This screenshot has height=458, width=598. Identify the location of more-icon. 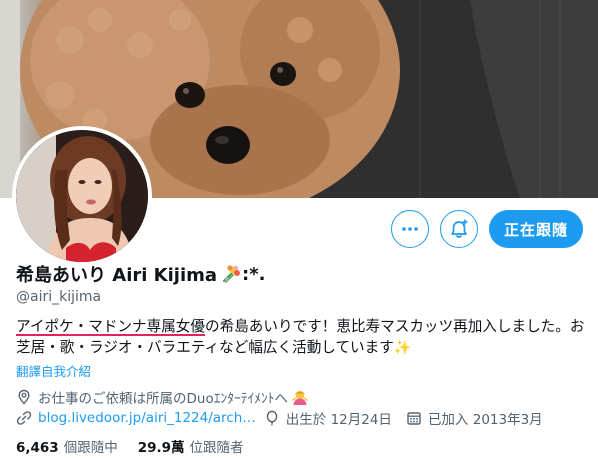
(410, 229).